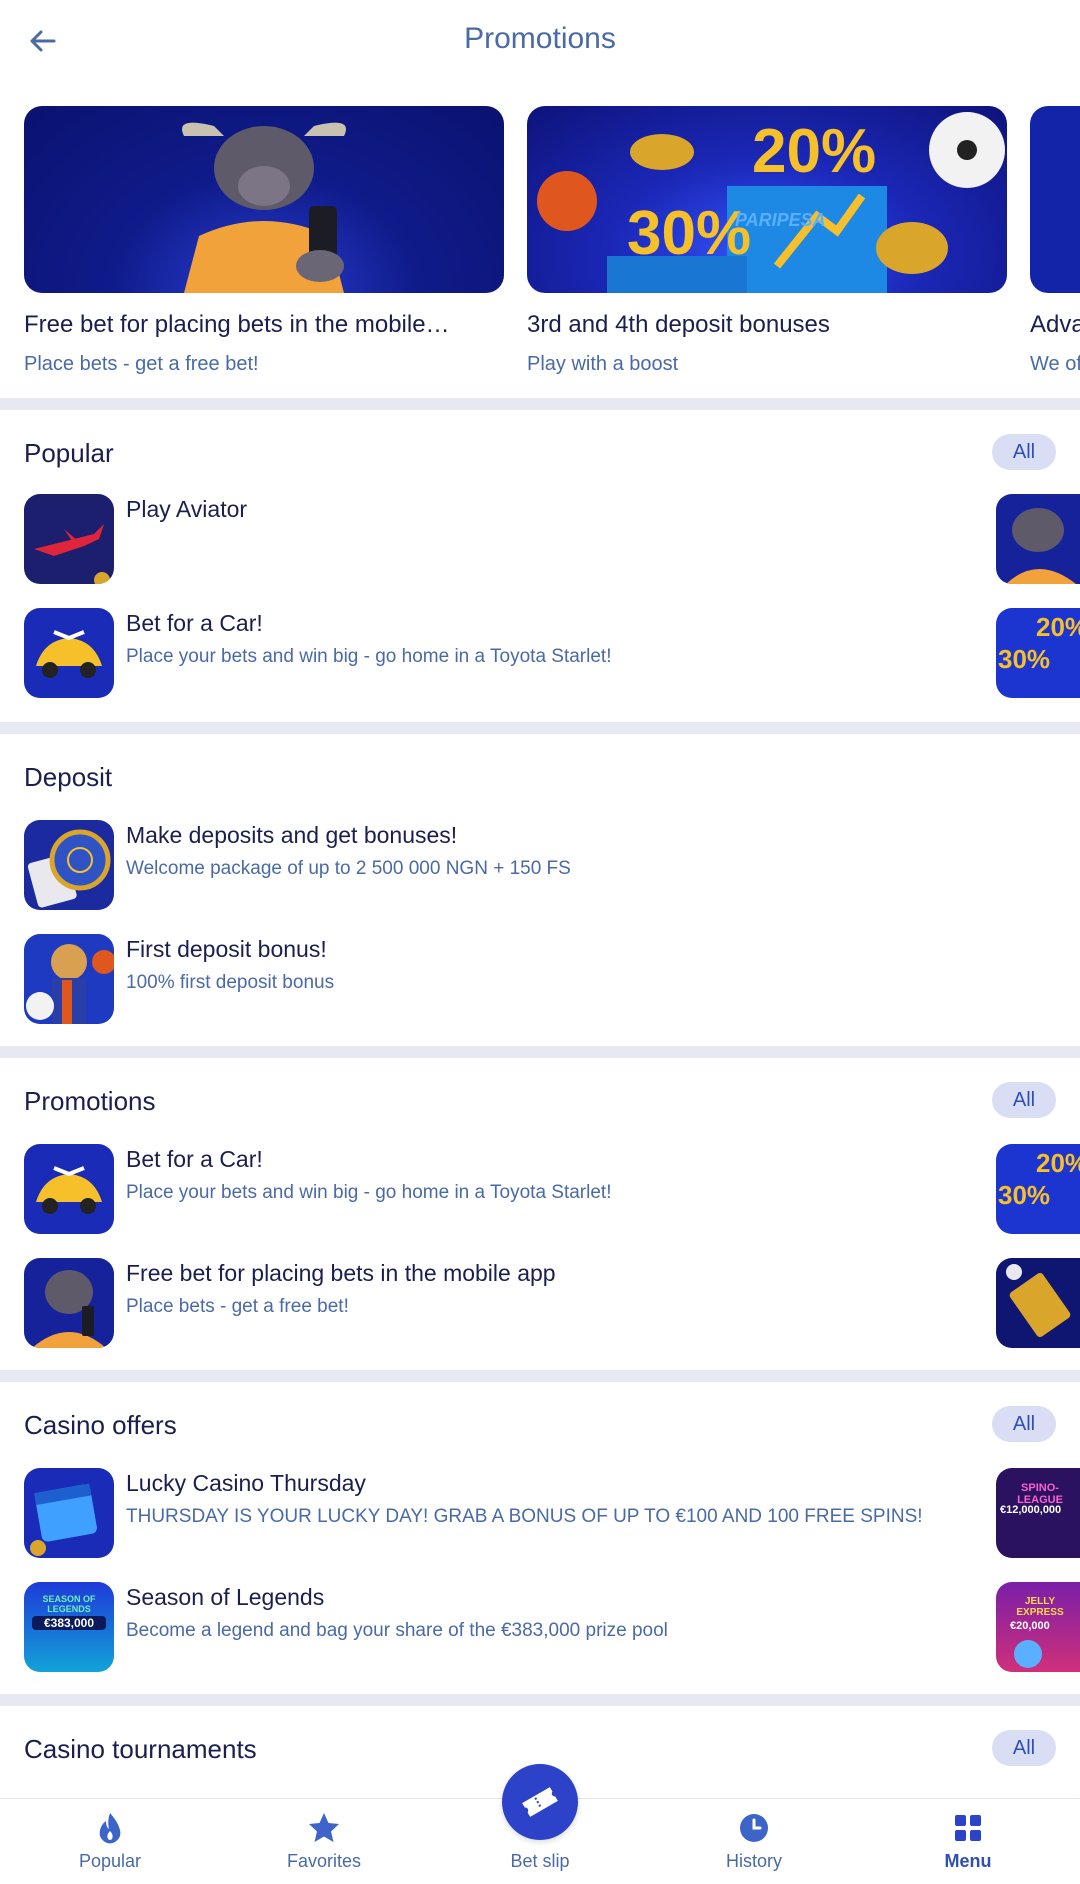 The width and height of the screenshot is (1080, 1884). I want to click on deposit-thumbnail, so click(69, 865).